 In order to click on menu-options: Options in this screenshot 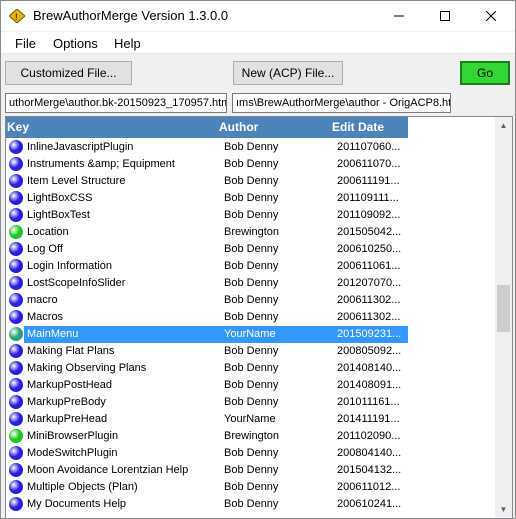, I will do `click(75, 43)`.